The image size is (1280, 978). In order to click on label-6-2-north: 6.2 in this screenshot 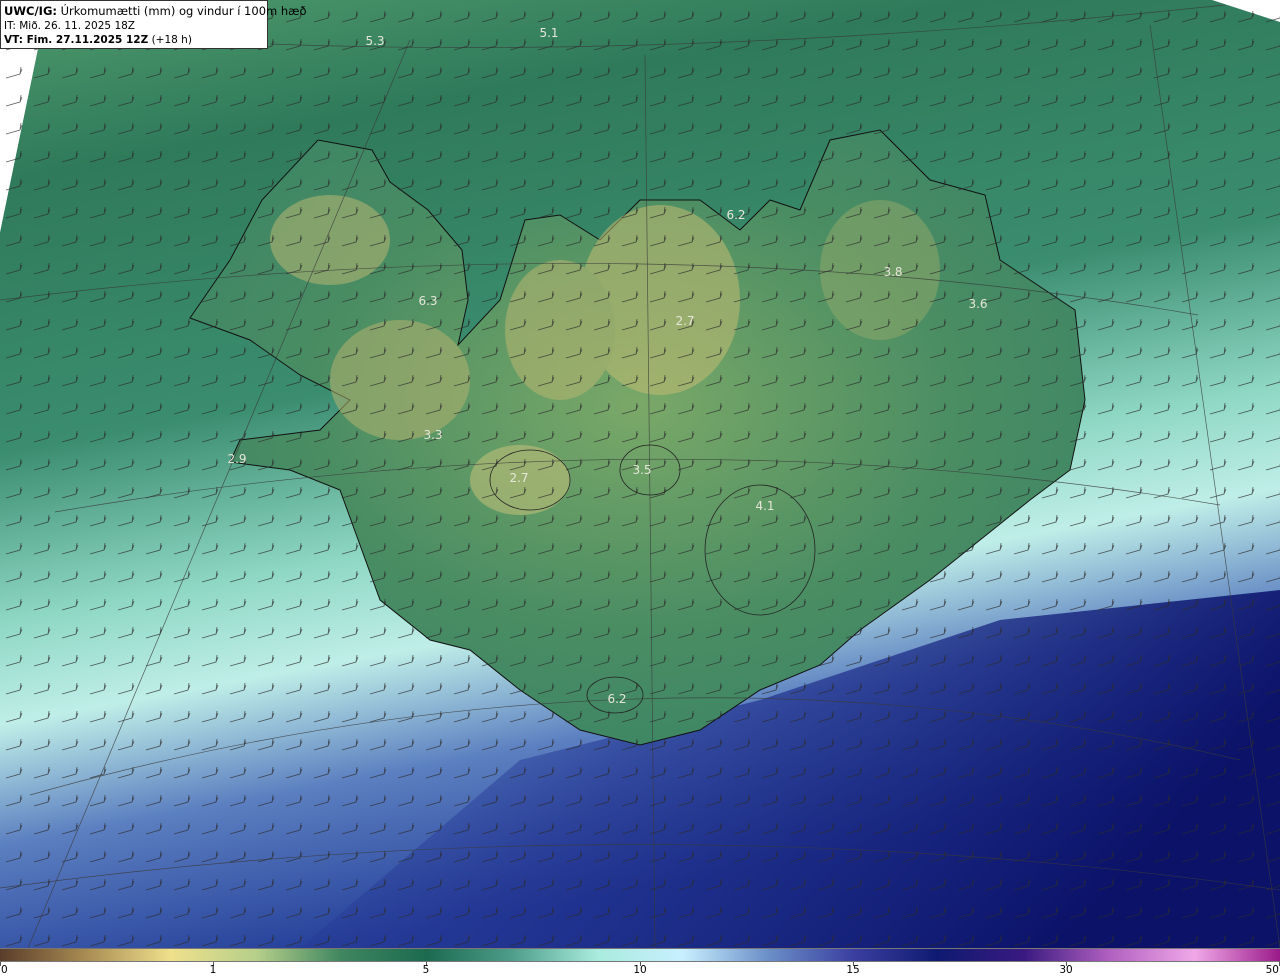, I will do `click(735, 215)`.